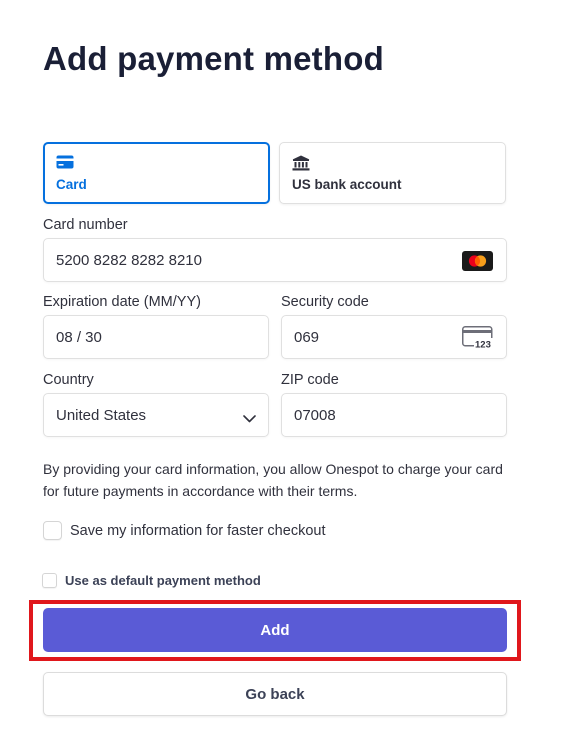 The height and width of the screenshot is (734, 565). I want to click on zip-value: 07008, so click(315, 415).